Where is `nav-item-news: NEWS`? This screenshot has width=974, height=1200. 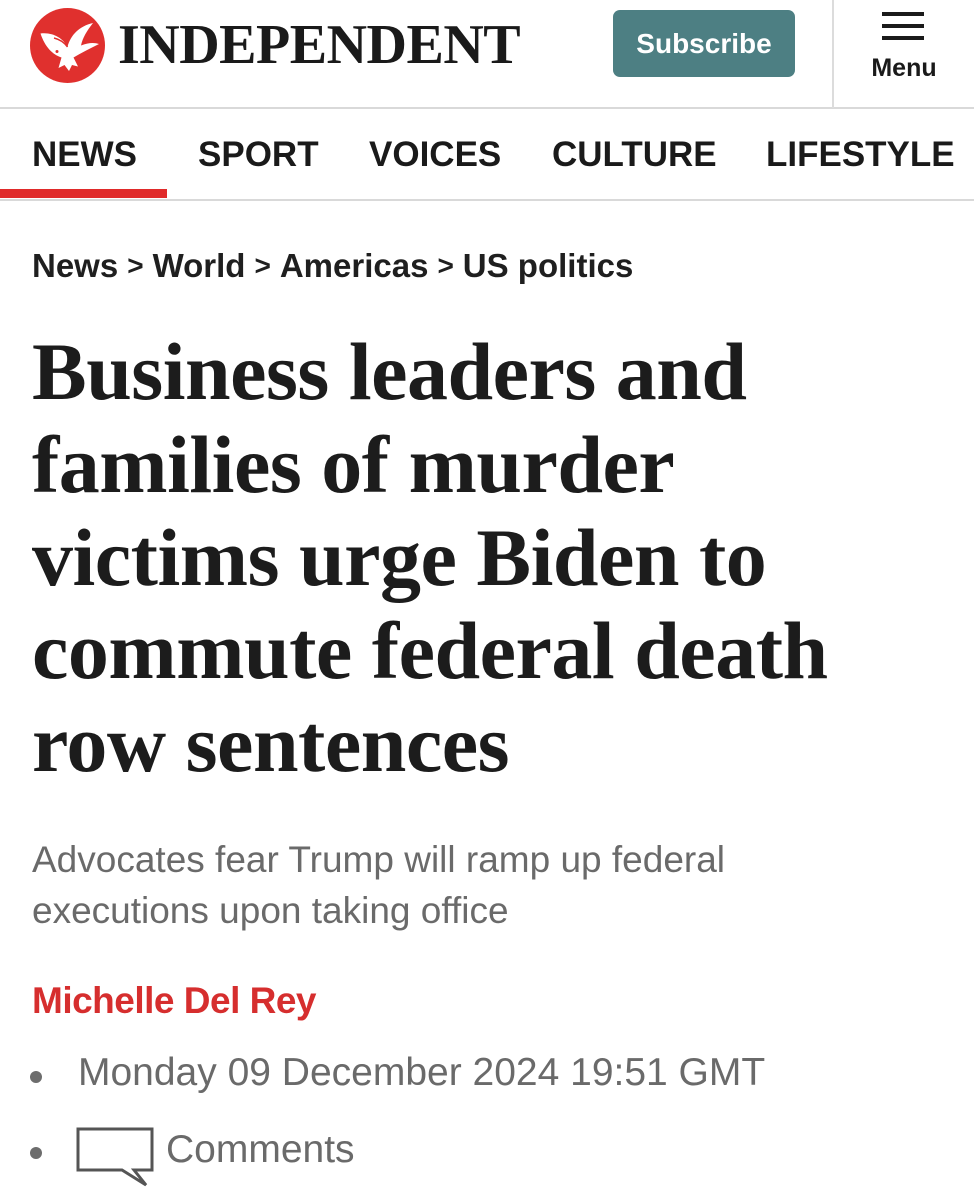
nav-item-news: NEWS is located at coordinates (84, 155).